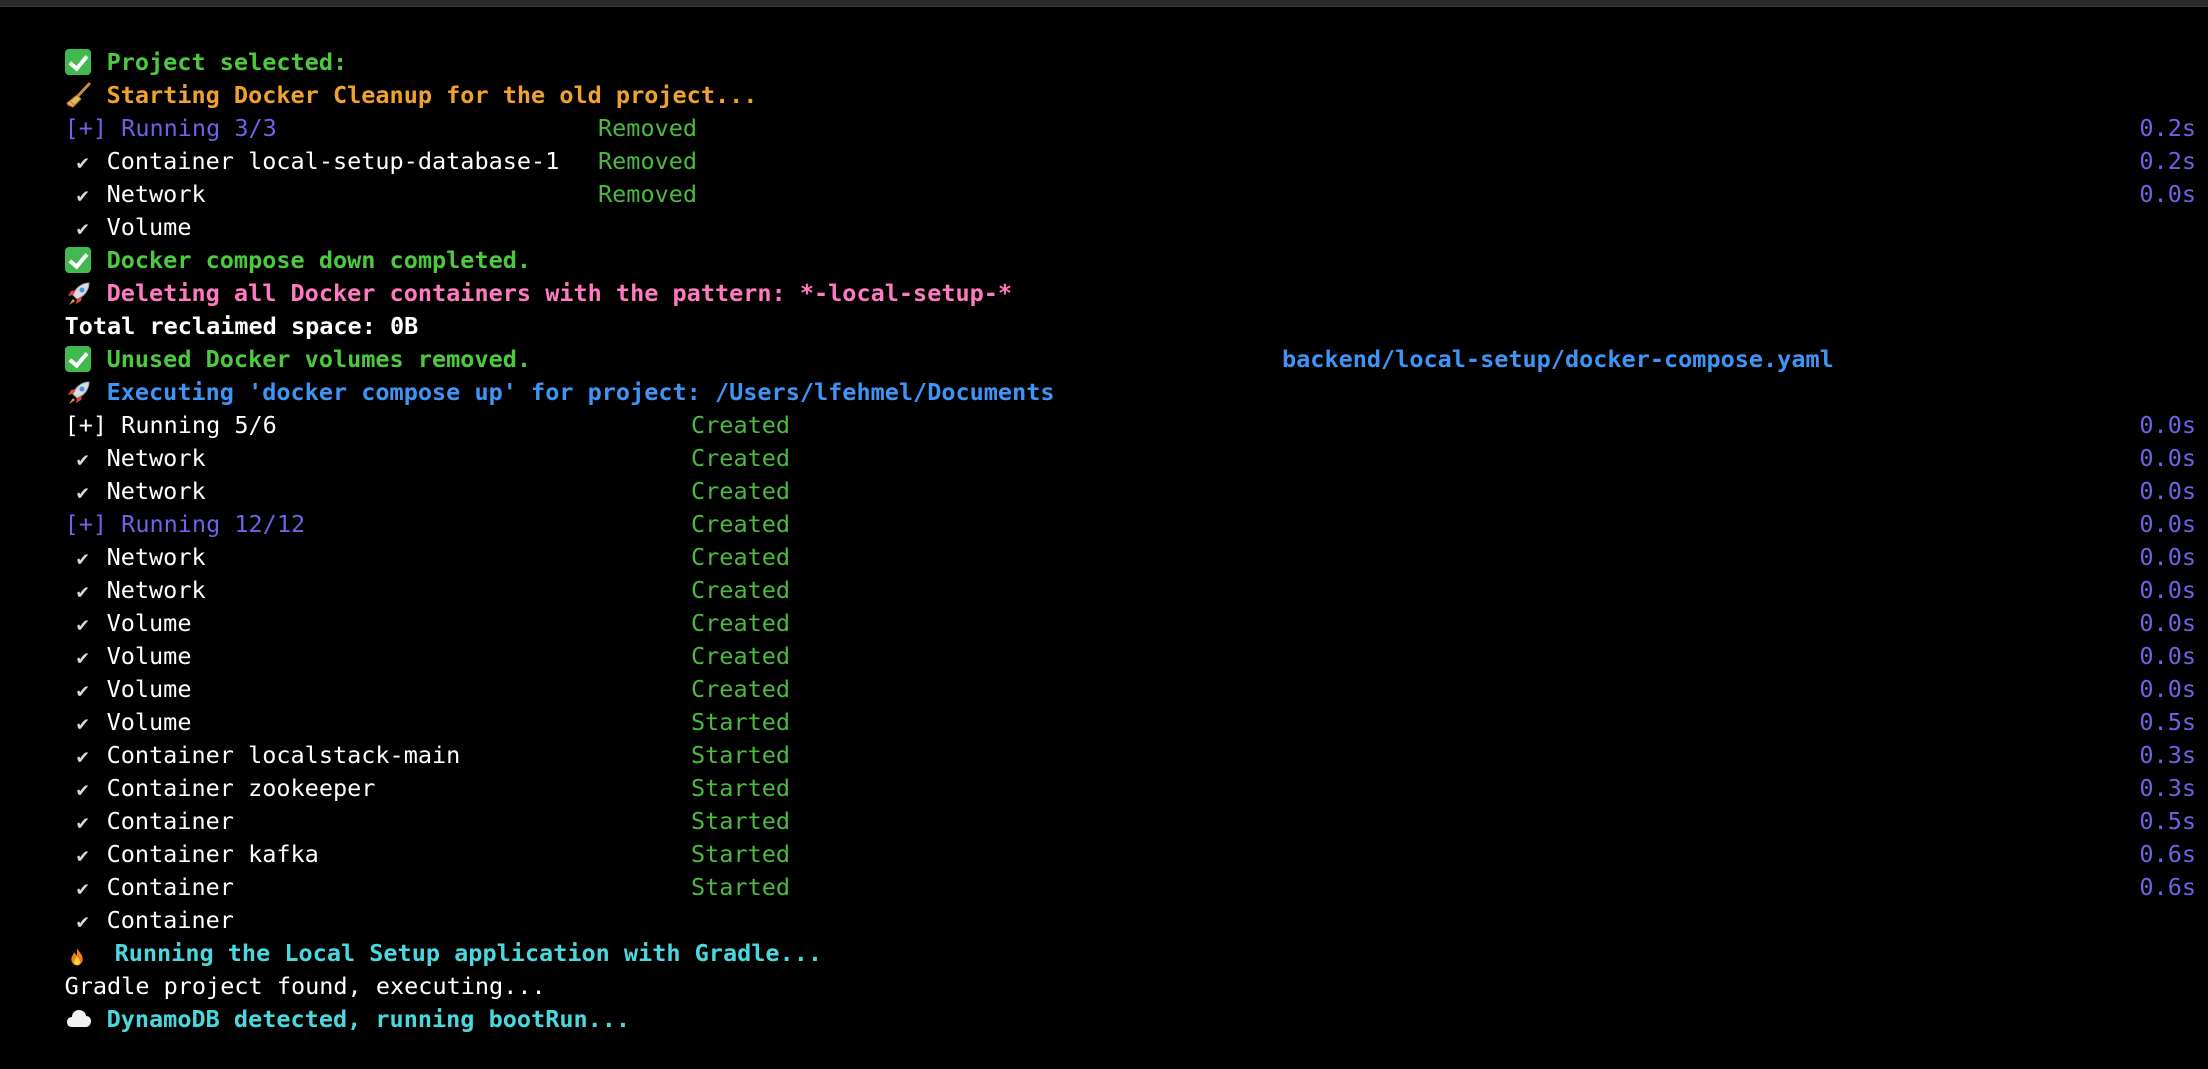  Describe the element at coordinates (177, 44) in the screenshot. I see `project-selected-line: Project selected:` at that location.